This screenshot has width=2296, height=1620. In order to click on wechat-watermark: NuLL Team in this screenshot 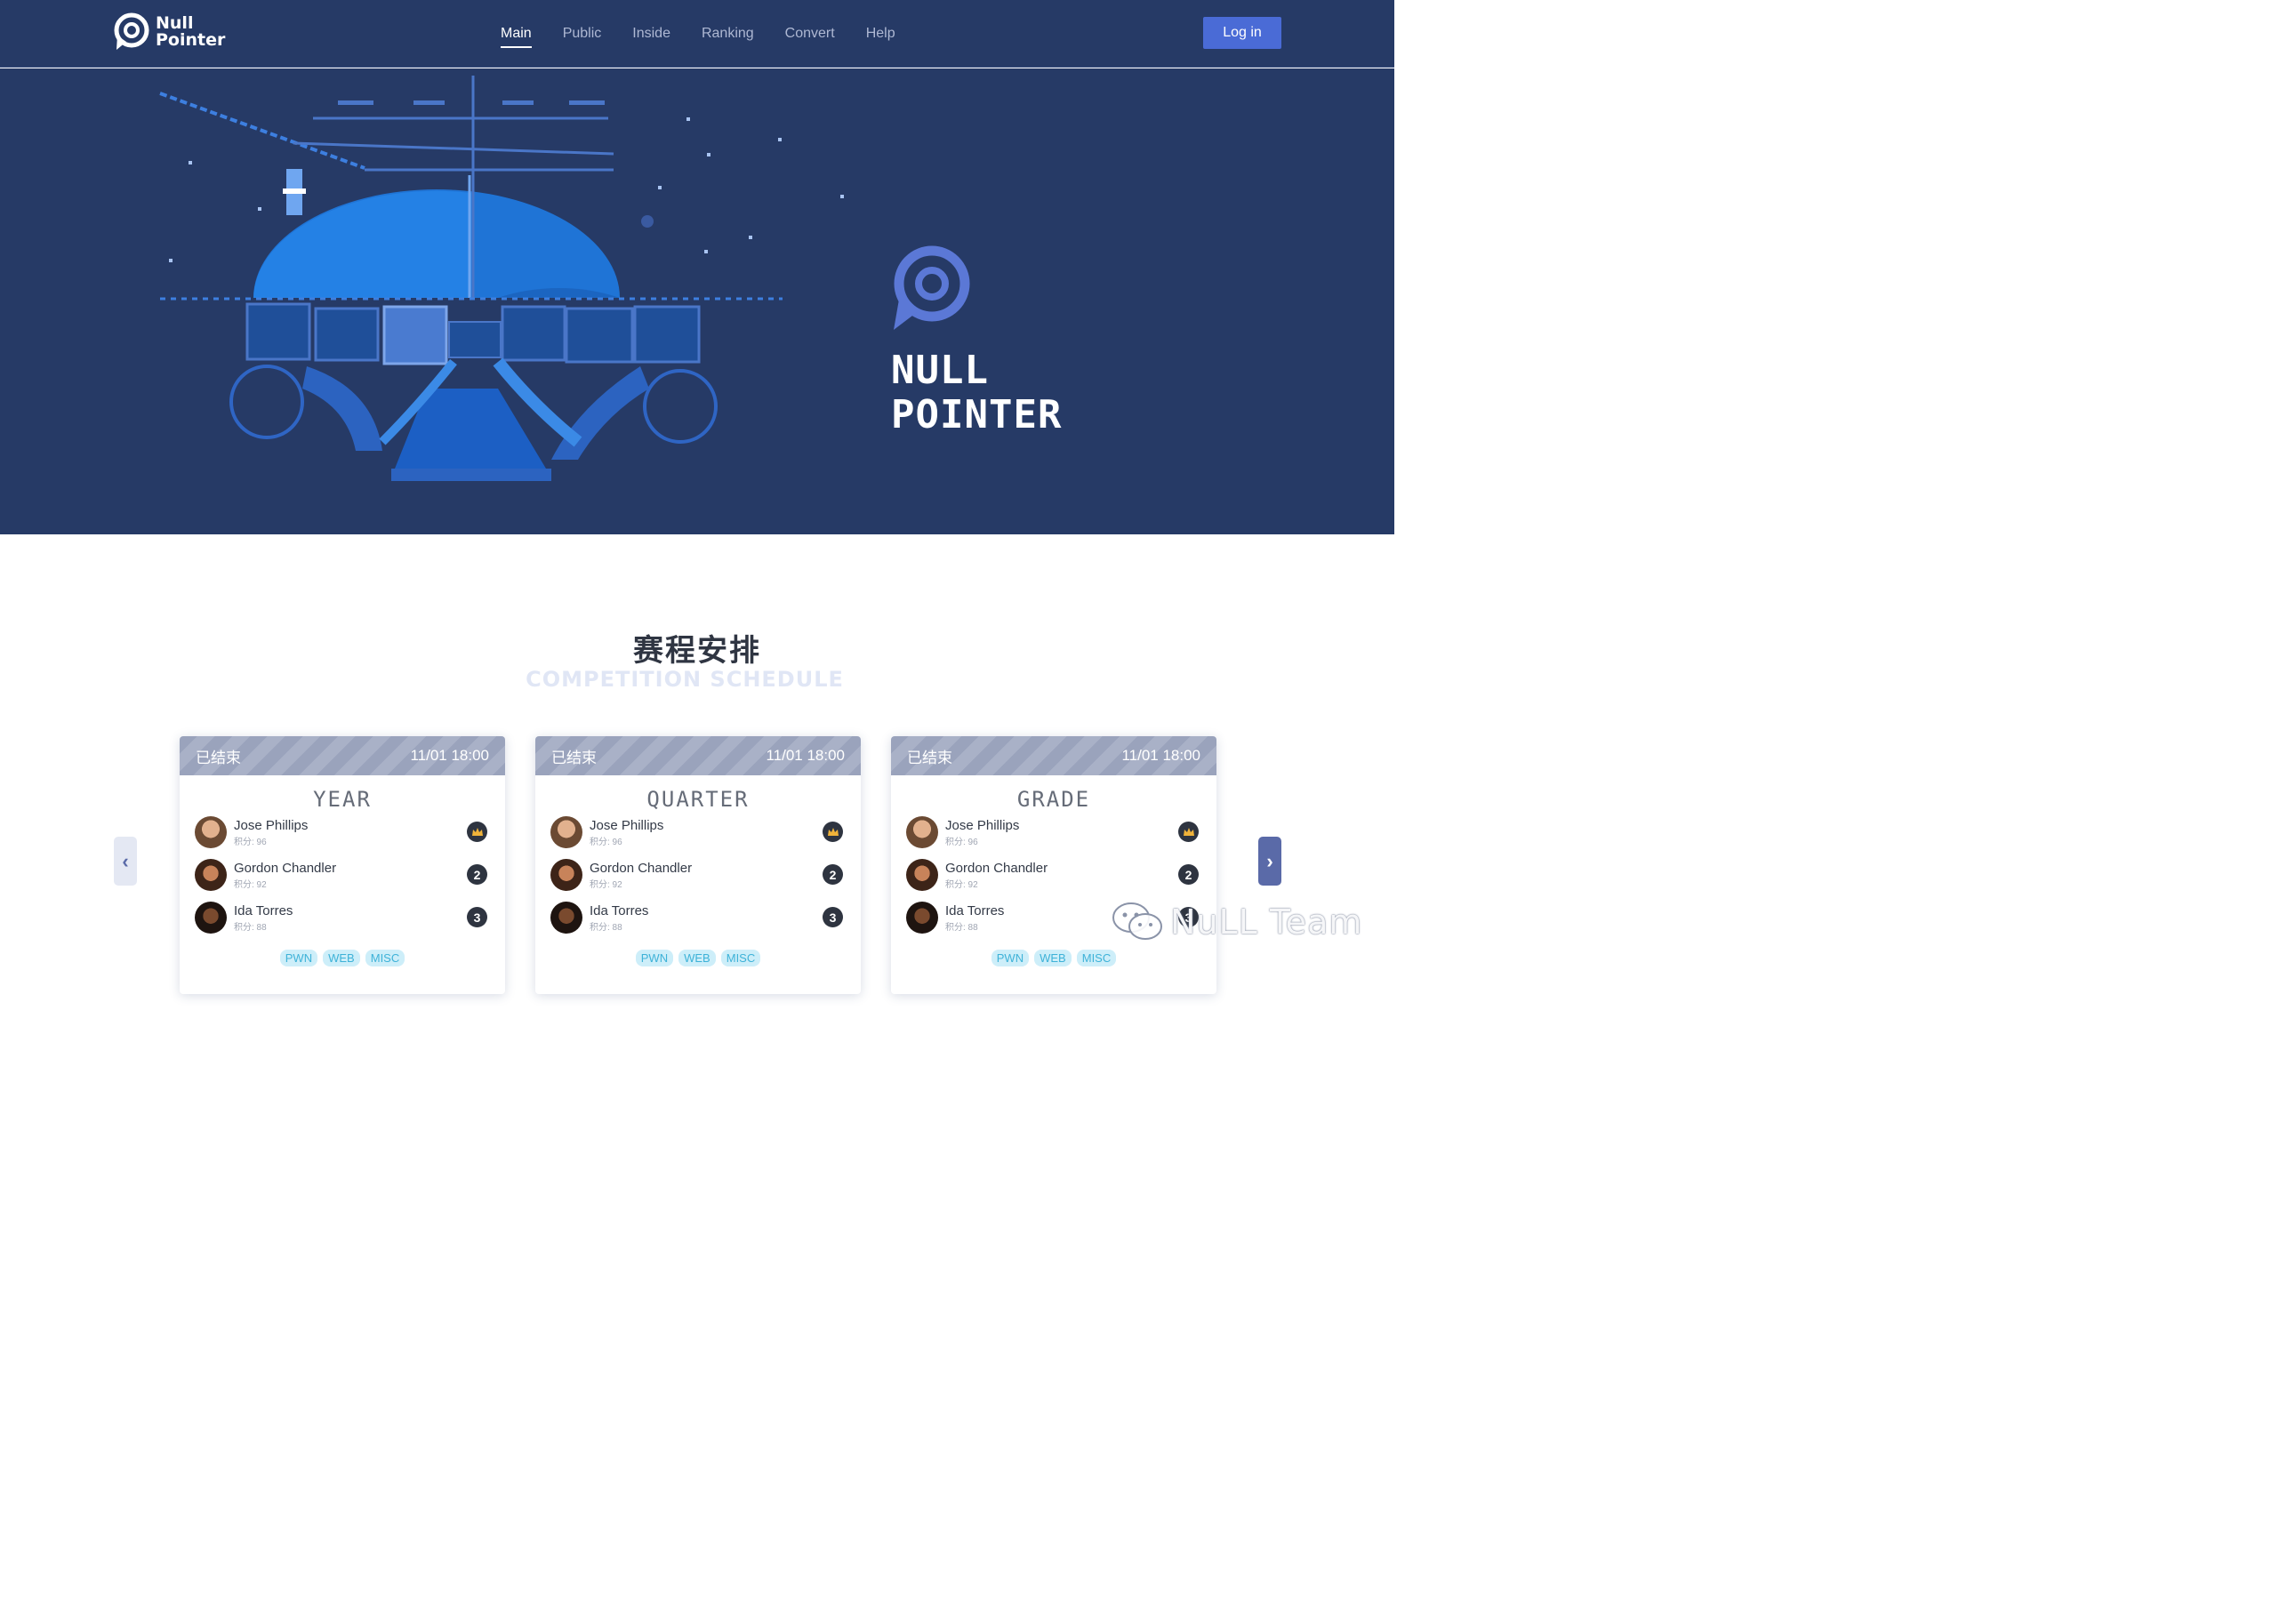, I will do `click(1237, 922)`.